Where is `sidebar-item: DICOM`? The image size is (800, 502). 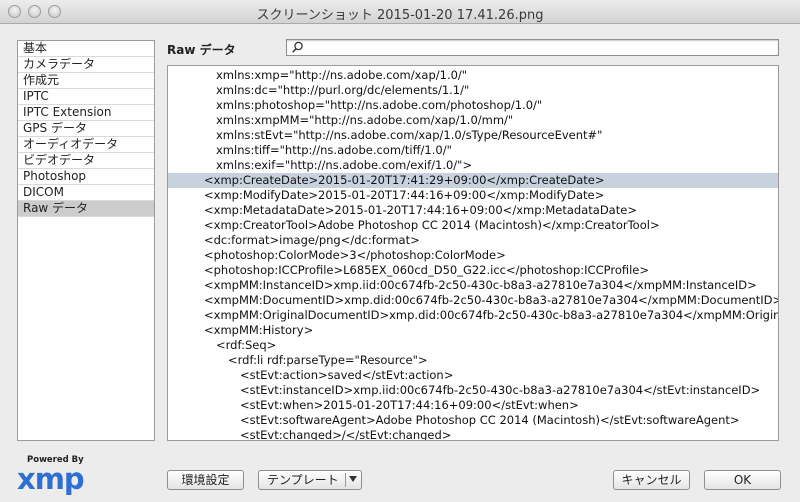 sidebar-item: DICOM is located at coordinates (86, 193).